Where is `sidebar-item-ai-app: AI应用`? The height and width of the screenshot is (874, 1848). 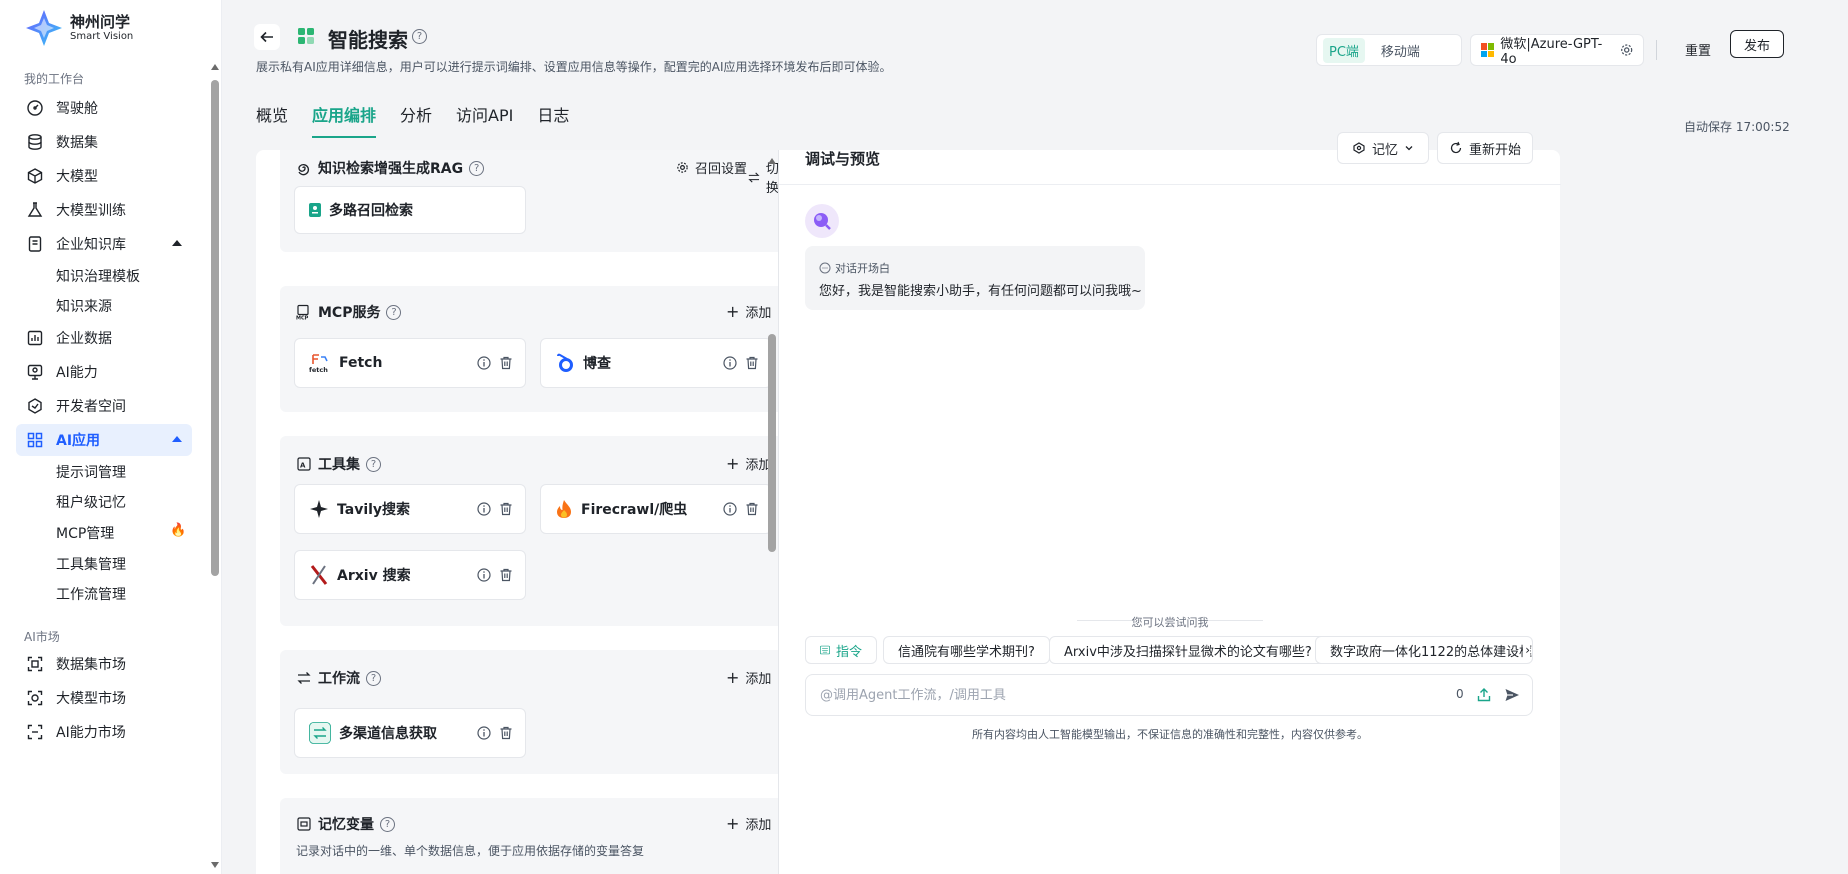
sidebar-item-ai-app: AI应用 is located at coordinates (104, 440).